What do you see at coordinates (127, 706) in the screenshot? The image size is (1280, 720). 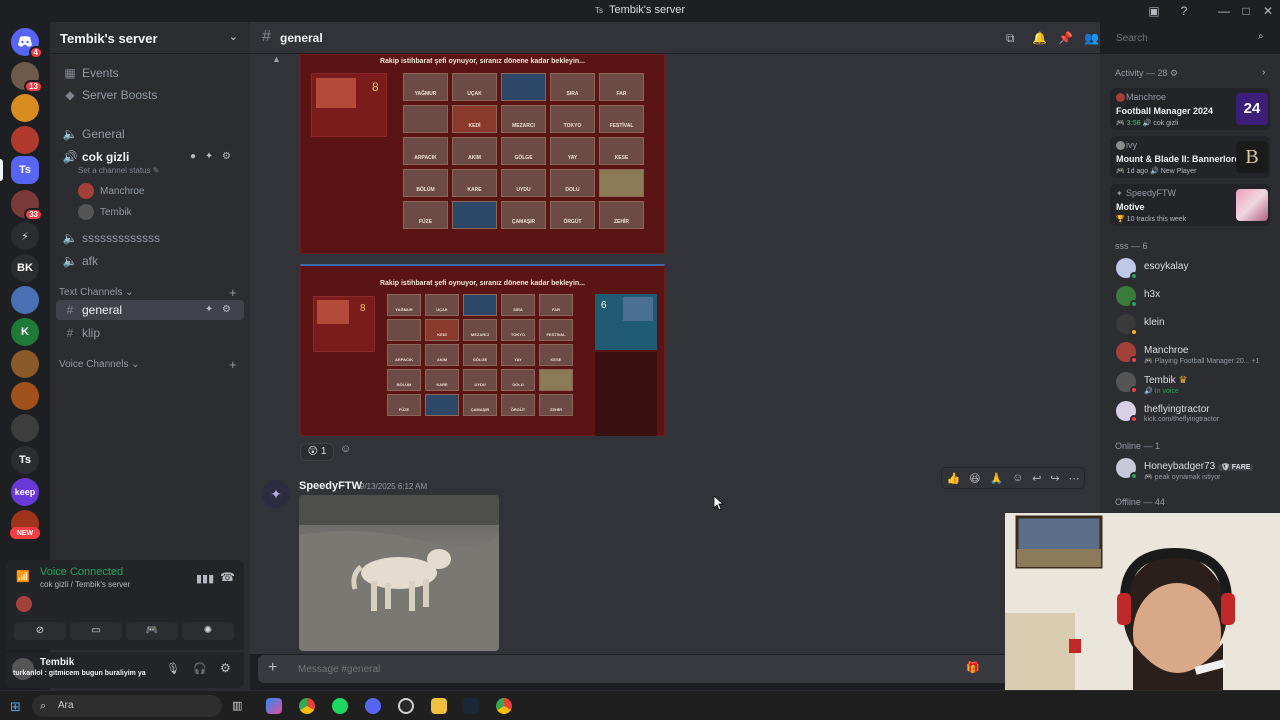 I see `taskbar-search: ⌕ Ara` at bounding box center [127, 706].